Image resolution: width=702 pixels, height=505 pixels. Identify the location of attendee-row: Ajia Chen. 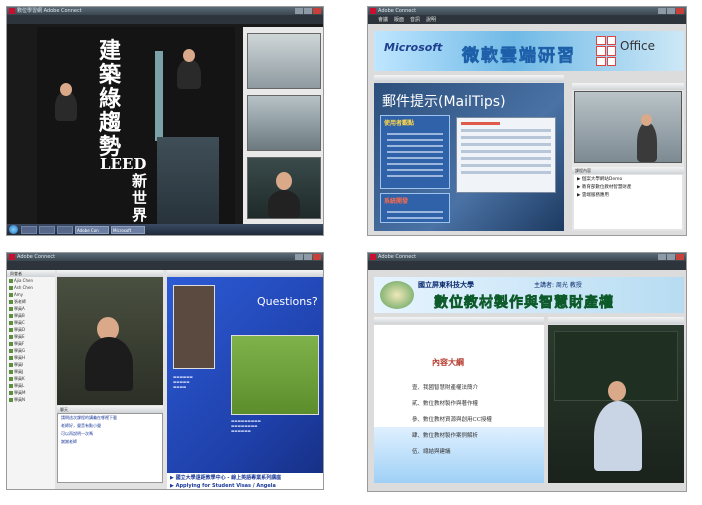
(31, 280).